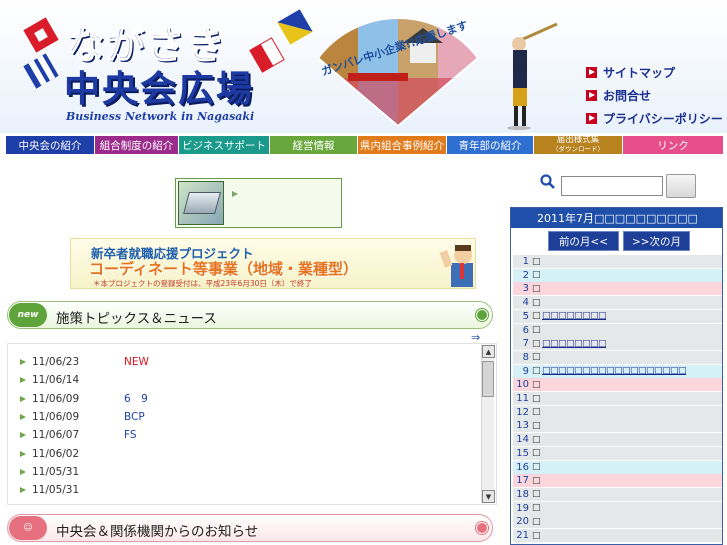 The height and width of the screenshot is (545, 727). I want to click on calendar-day-row: 5 □ □□□□□□□□, so click(617, 316).